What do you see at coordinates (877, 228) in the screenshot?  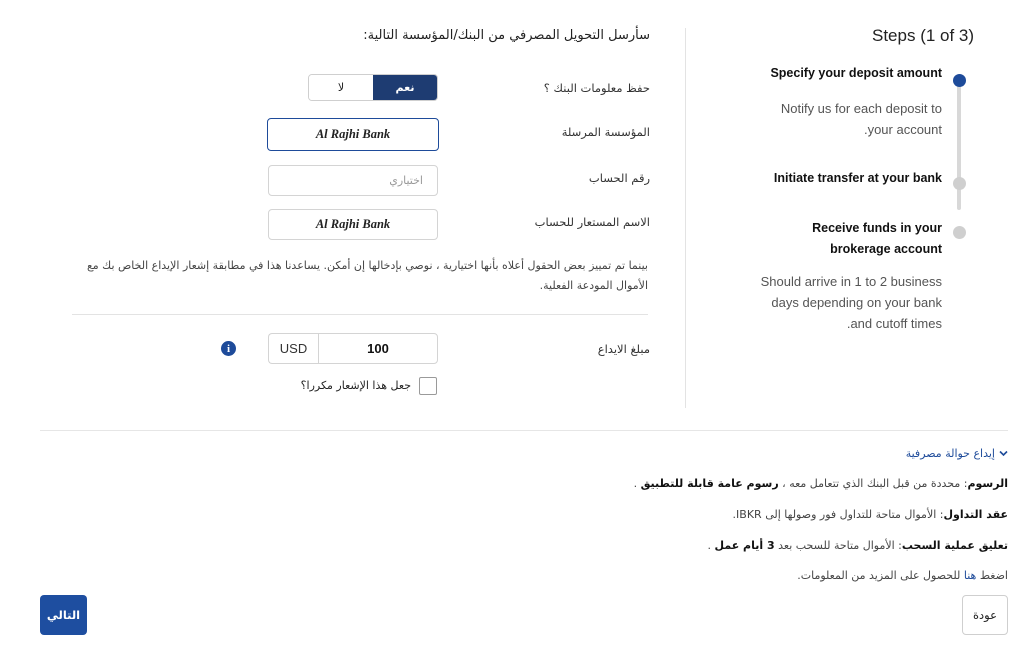 I see `step-3-label-line: Receive funds in your` at bounding box center [877, 228].